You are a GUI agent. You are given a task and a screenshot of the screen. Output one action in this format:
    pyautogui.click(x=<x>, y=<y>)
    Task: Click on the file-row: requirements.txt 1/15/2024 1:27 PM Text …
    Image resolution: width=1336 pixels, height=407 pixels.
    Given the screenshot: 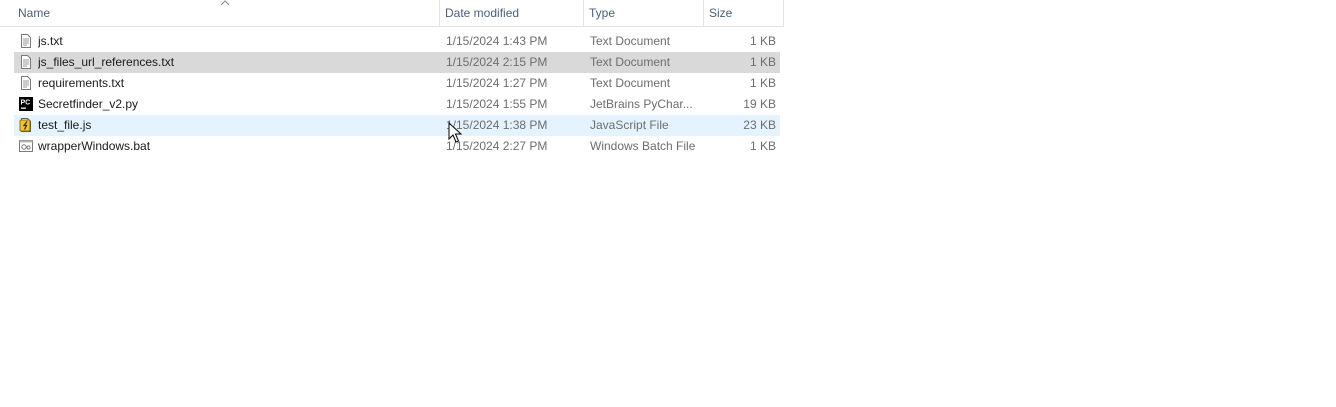 What is the action you would take?
    pyautogui.click(x=397, y=83)
    